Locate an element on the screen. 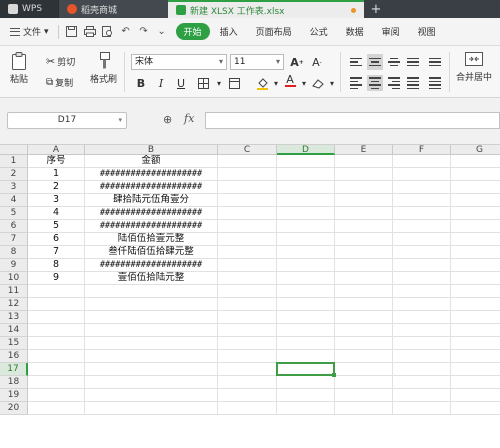 The height and width of the screenshot is (448, 500). row-header-18: 18 is located at coordinates (14, 382).